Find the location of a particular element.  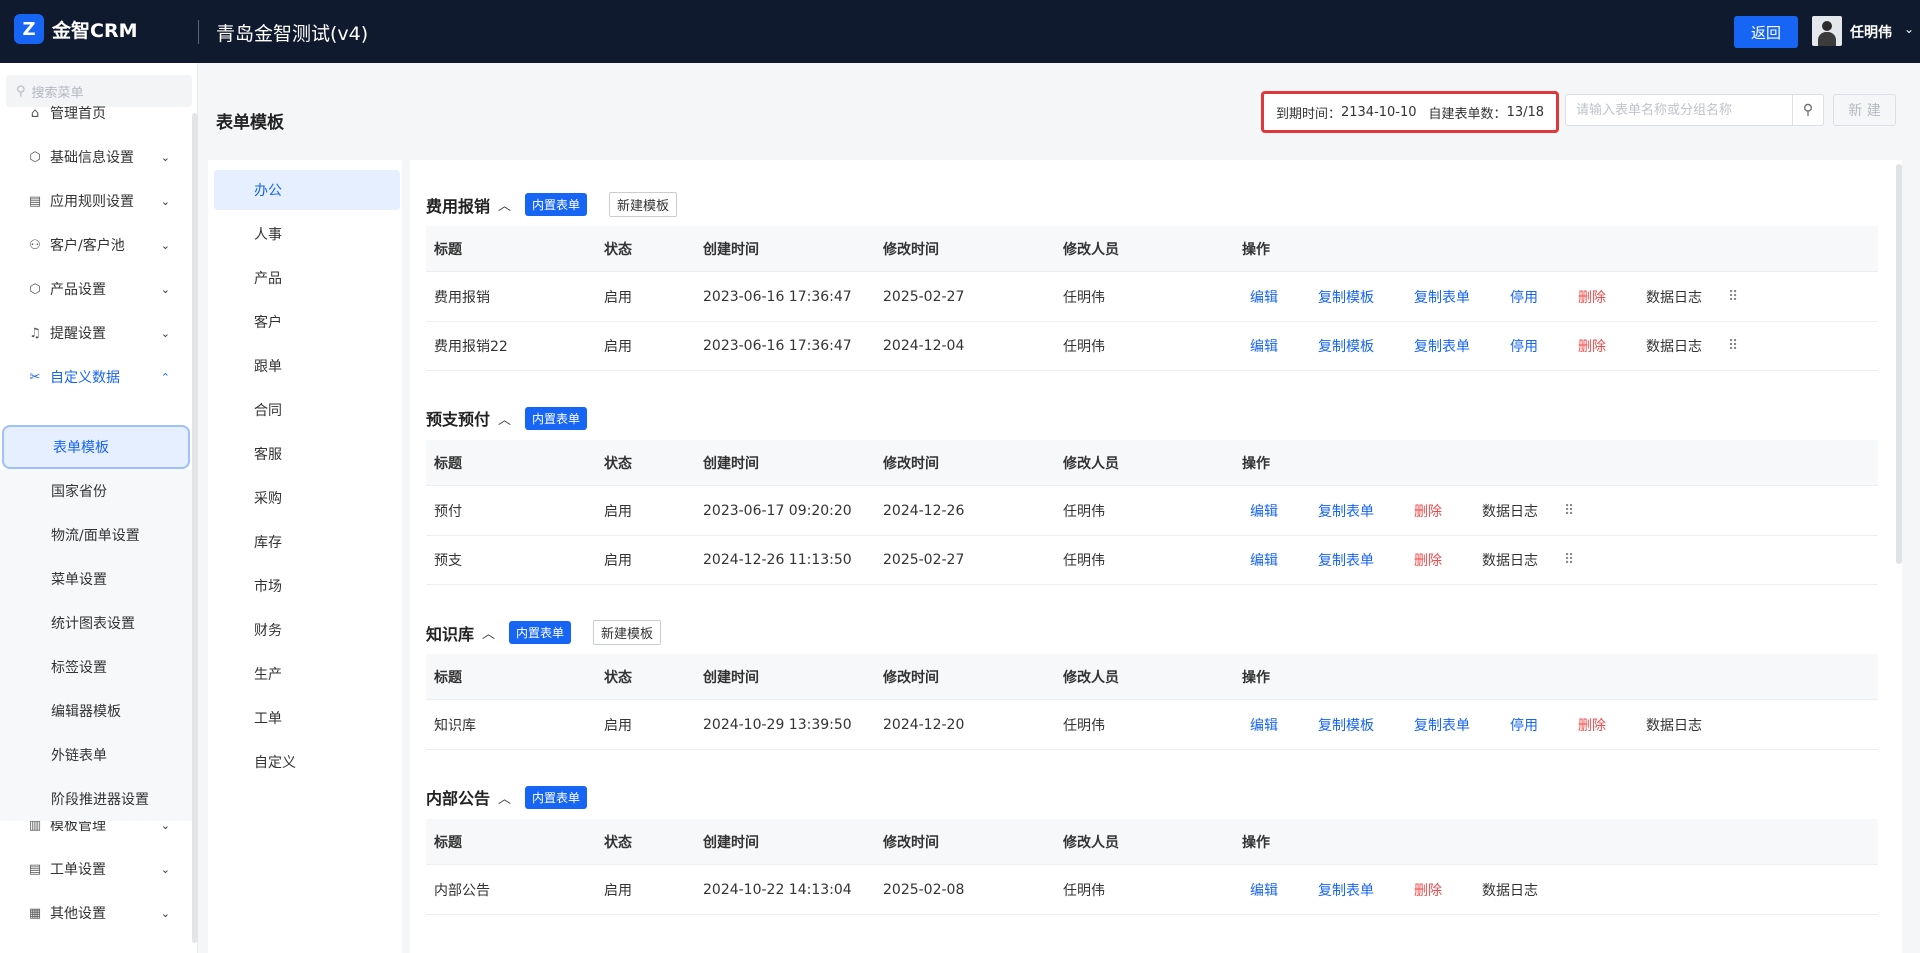

sidebar-subitem: 物流/面单设置 is located at coordinates (96, 535).